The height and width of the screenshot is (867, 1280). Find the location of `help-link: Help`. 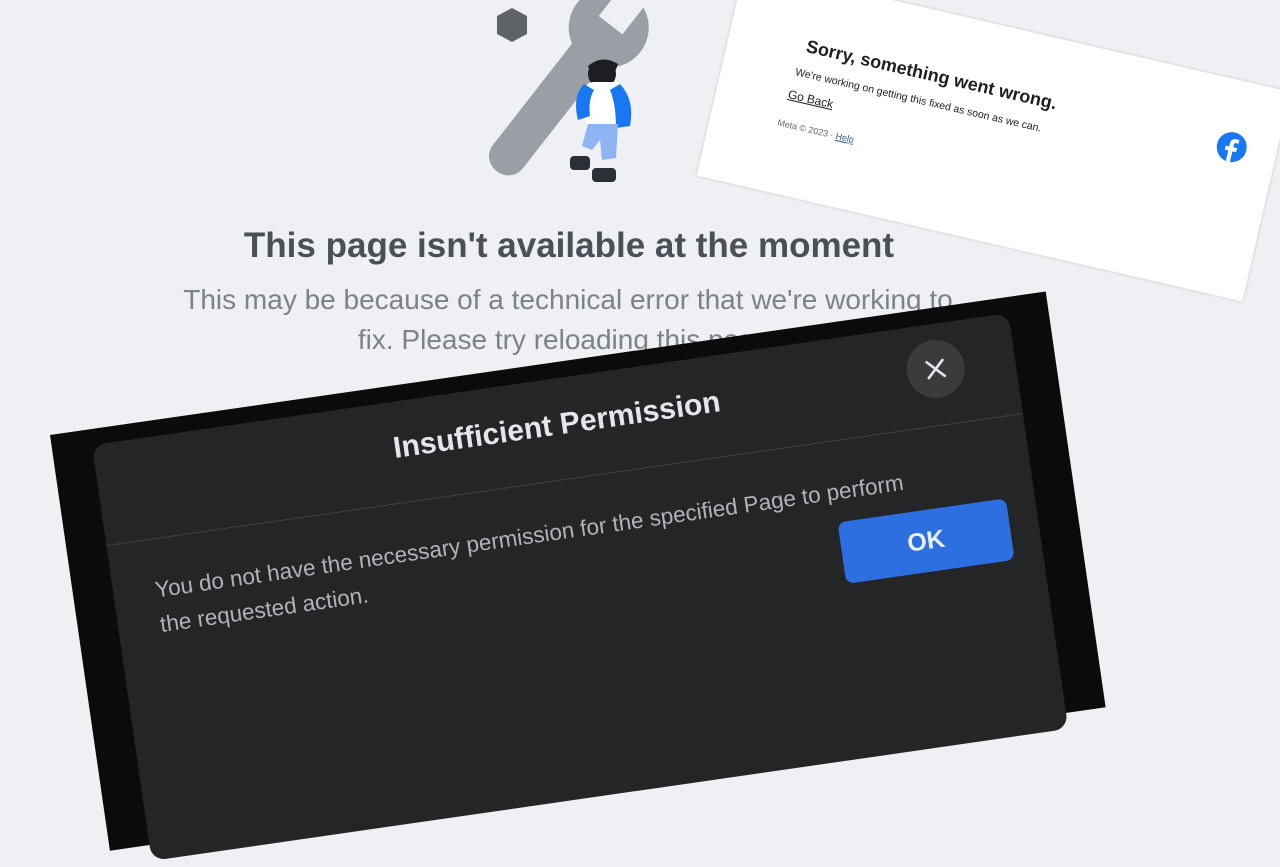

help-link: Help is located at coordinates (845, 138).